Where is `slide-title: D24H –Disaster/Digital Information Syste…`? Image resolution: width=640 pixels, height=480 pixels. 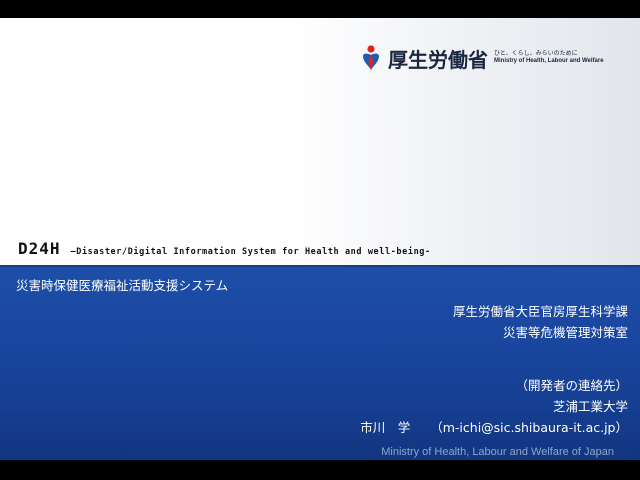 slide-title: D24H –Disaster/Digital Information Syste… is located at coordinates (224, 248).